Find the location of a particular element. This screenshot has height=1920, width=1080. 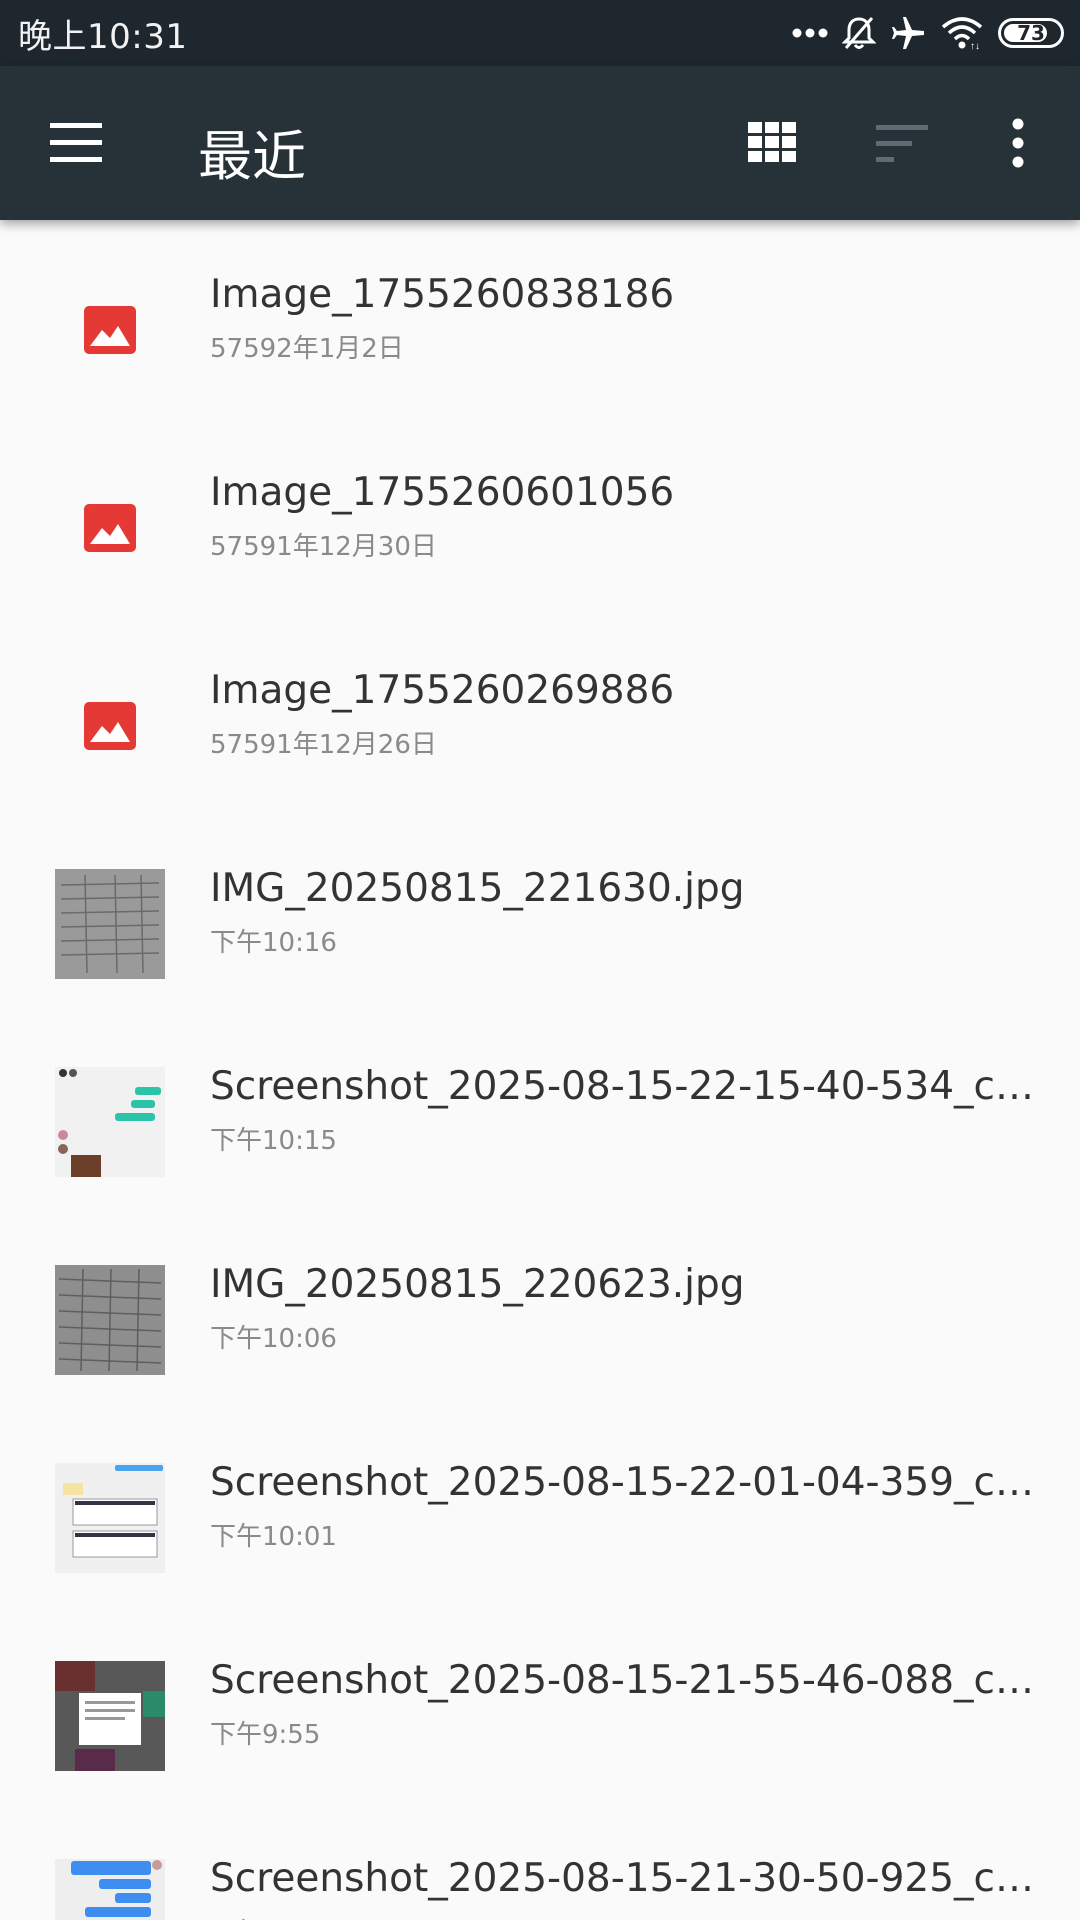

file-time: 下午10:01 is located at coordinates (273, 1537).